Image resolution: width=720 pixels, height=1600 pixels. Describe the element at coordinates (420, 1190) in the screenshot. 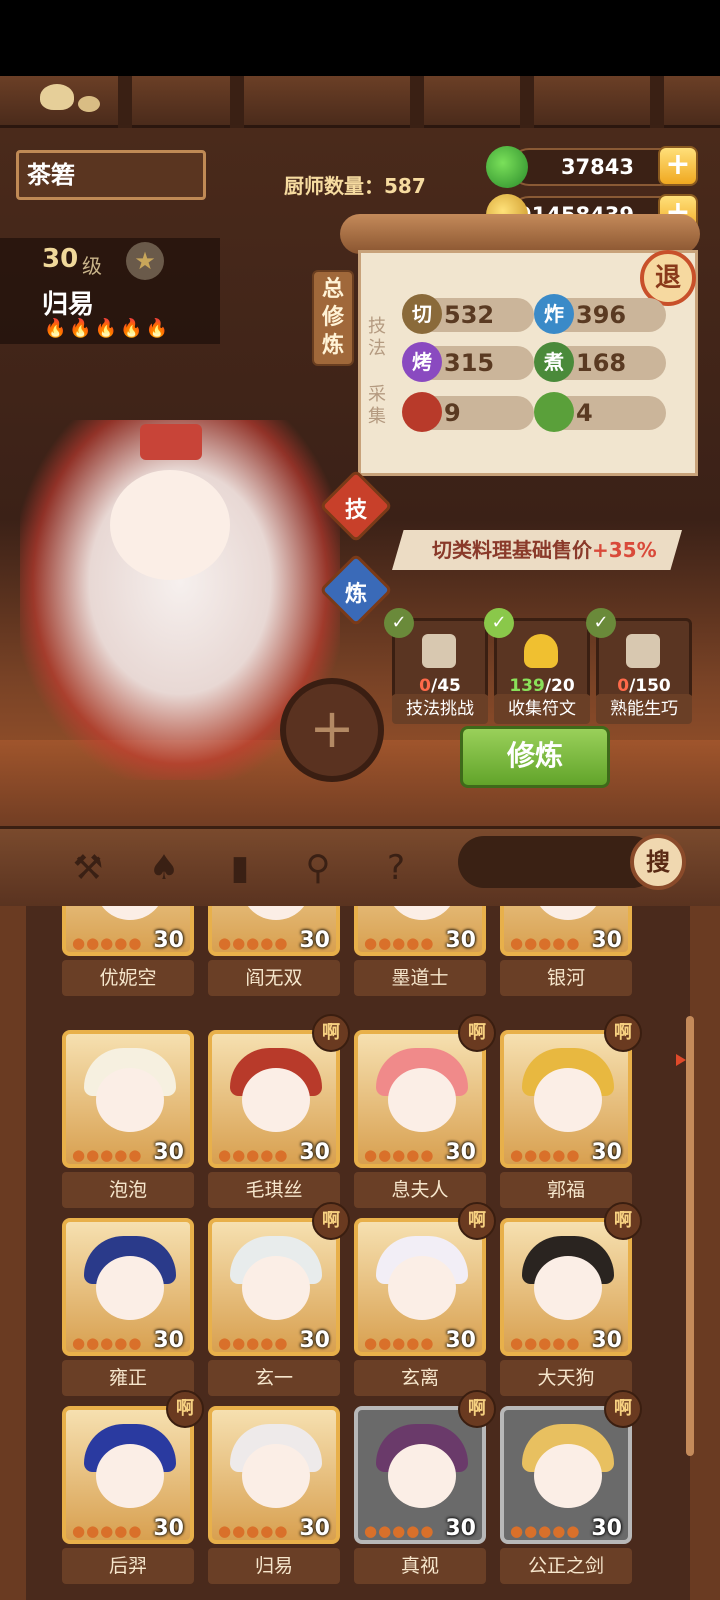

I see `chef-name: 息夫人` at that location.